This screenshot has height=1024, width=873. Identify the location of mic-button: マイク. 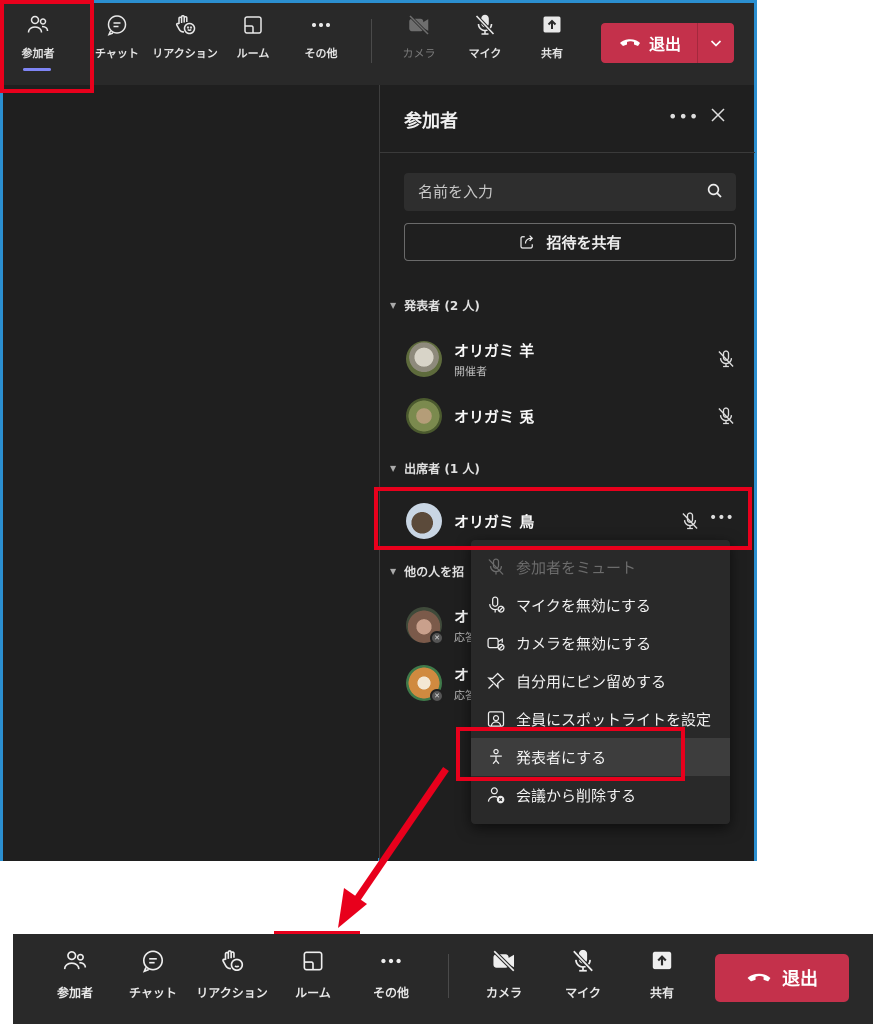
(583, 980).